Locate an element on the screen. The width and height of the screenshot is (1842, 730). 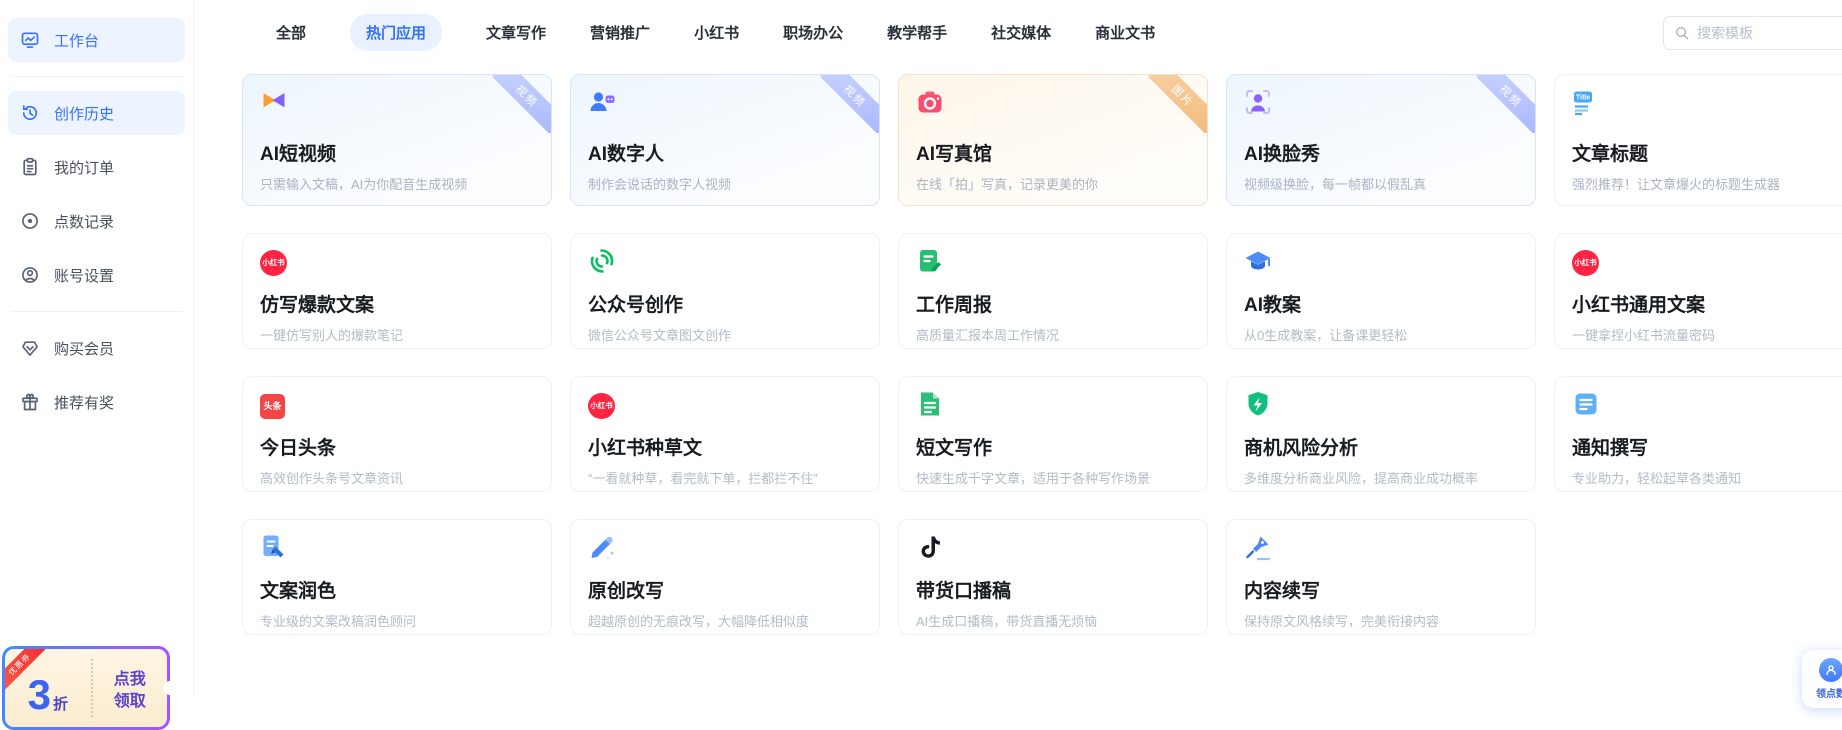
short-video-icon is located at coordinates (274, 104).